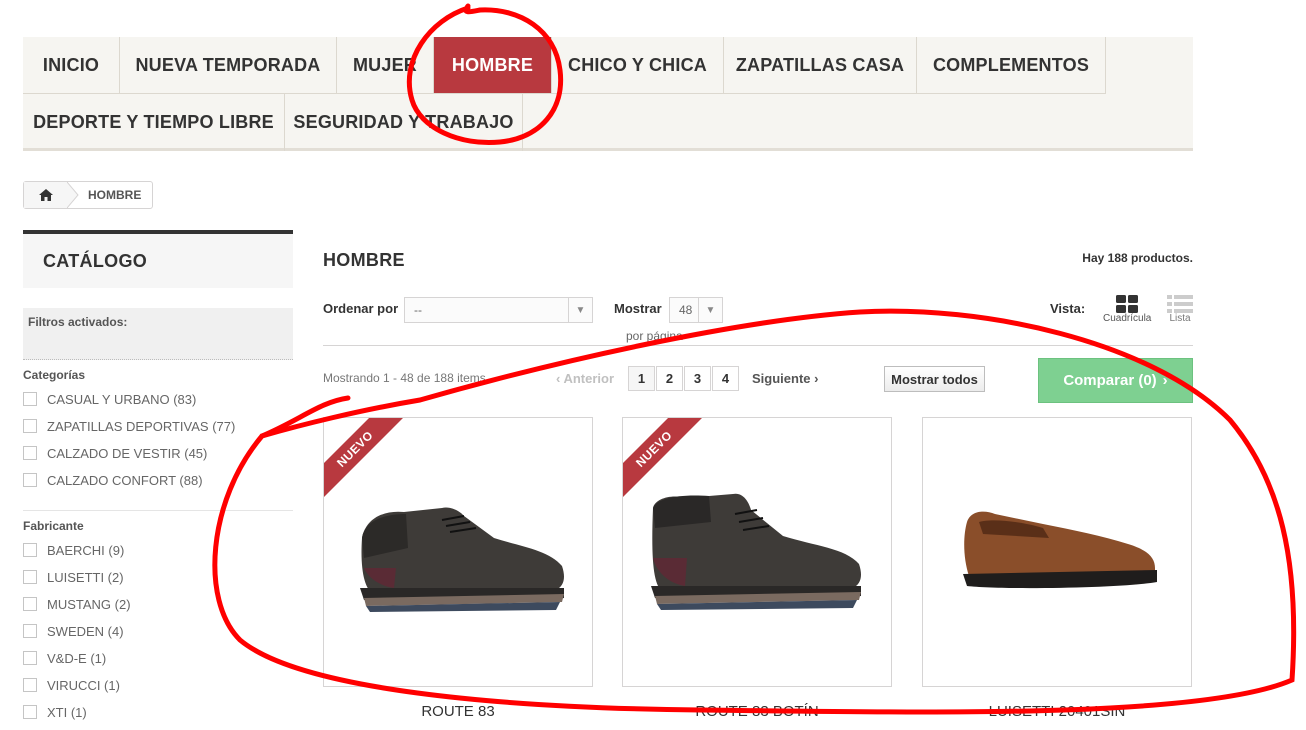 This screenshot has width=1306, height=730. Describe the element at coordinates (141, 426) in the screenshot. I see `filter-label: ZAPATILLAS DEPORTIVAS (77)` at that location.